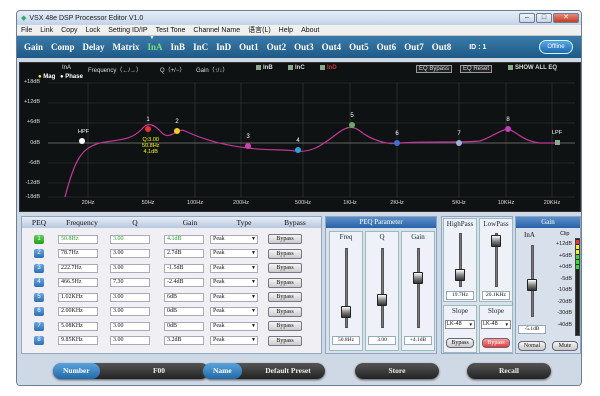 The width and height of the screenshot is (600, 396). What do you see at coordinates (39, 297) in the screenshot?
I see `peq-band-button: 5` at bounding box center [39, 297].